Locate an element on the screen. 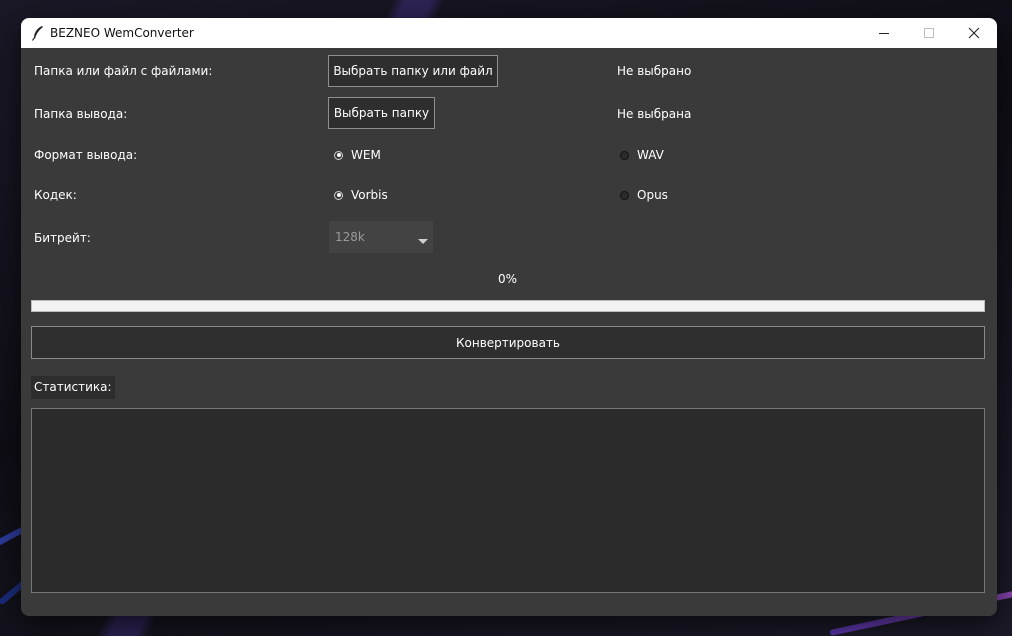  choose-source-button: Выбрать папку или файл is located at coordinates (413, 71).